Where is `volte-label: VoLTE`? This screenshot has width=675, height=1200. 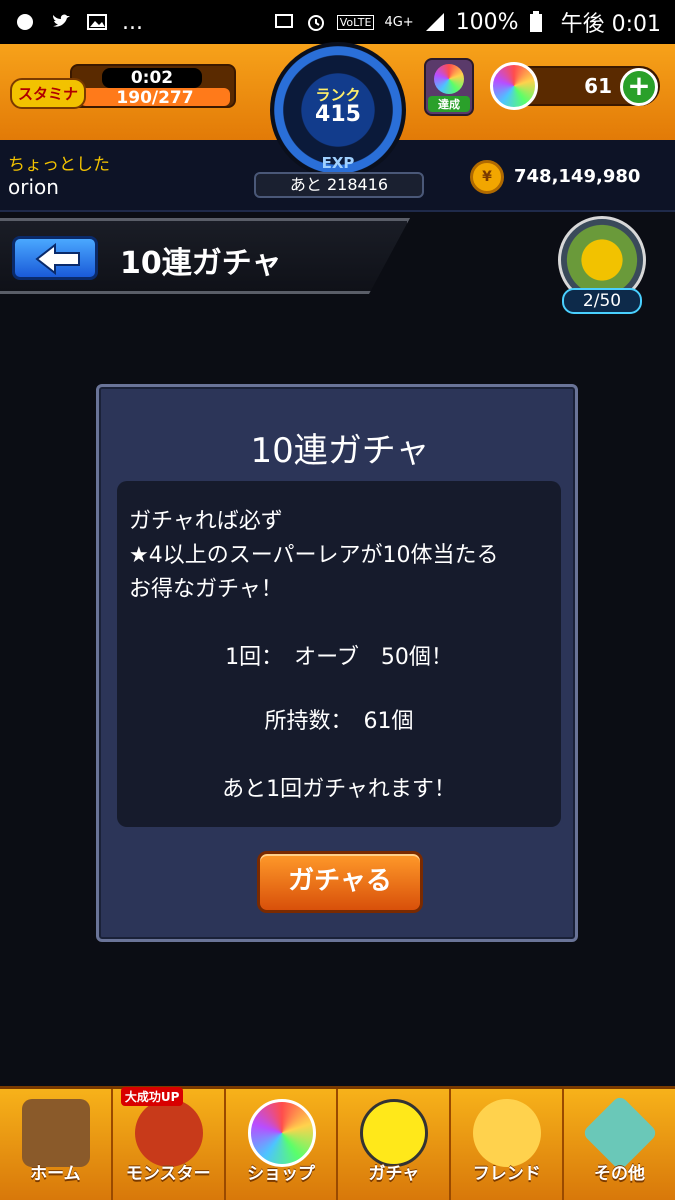
volte-label: VoLTE is located at coordinates (355, 22).